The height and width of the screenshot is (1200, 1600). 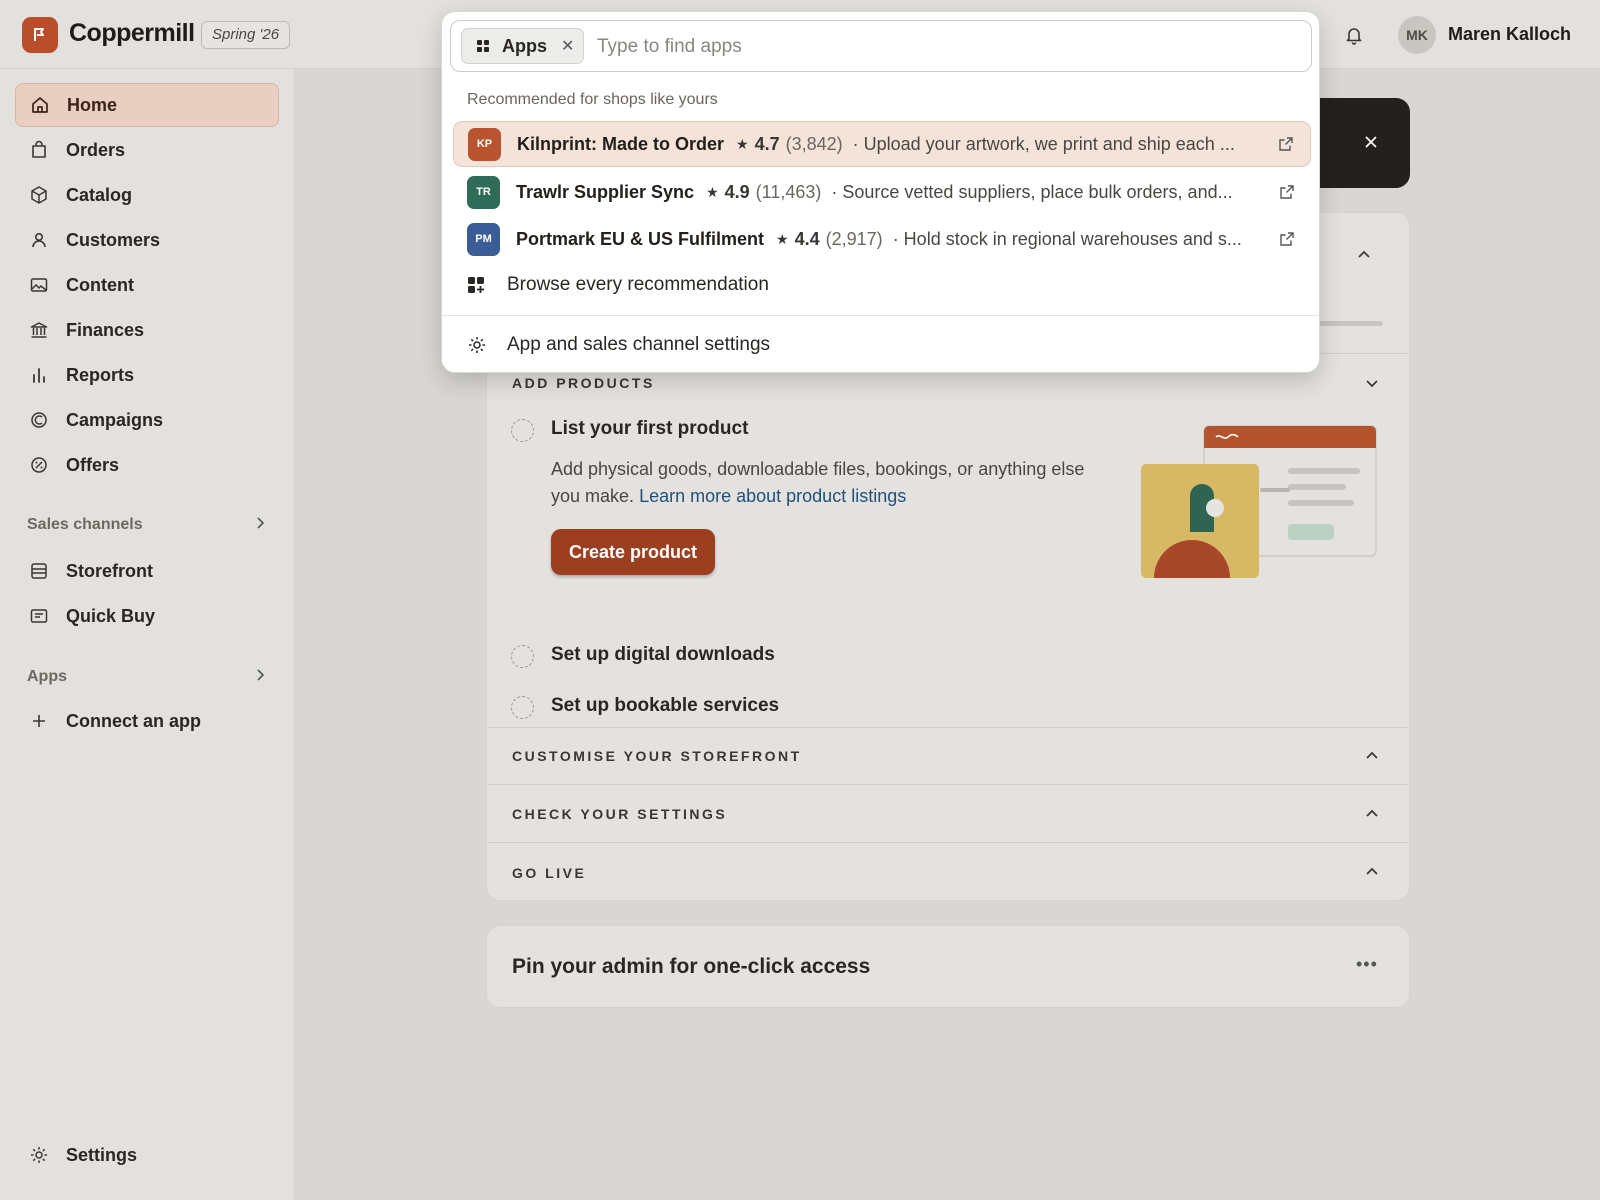 What do you see at coordinates (657, 756) in the screenshot?
I see `section-customise-storefront: CUSTOMISE YOUR STOREFRONT` at bounding box center [657, 756].